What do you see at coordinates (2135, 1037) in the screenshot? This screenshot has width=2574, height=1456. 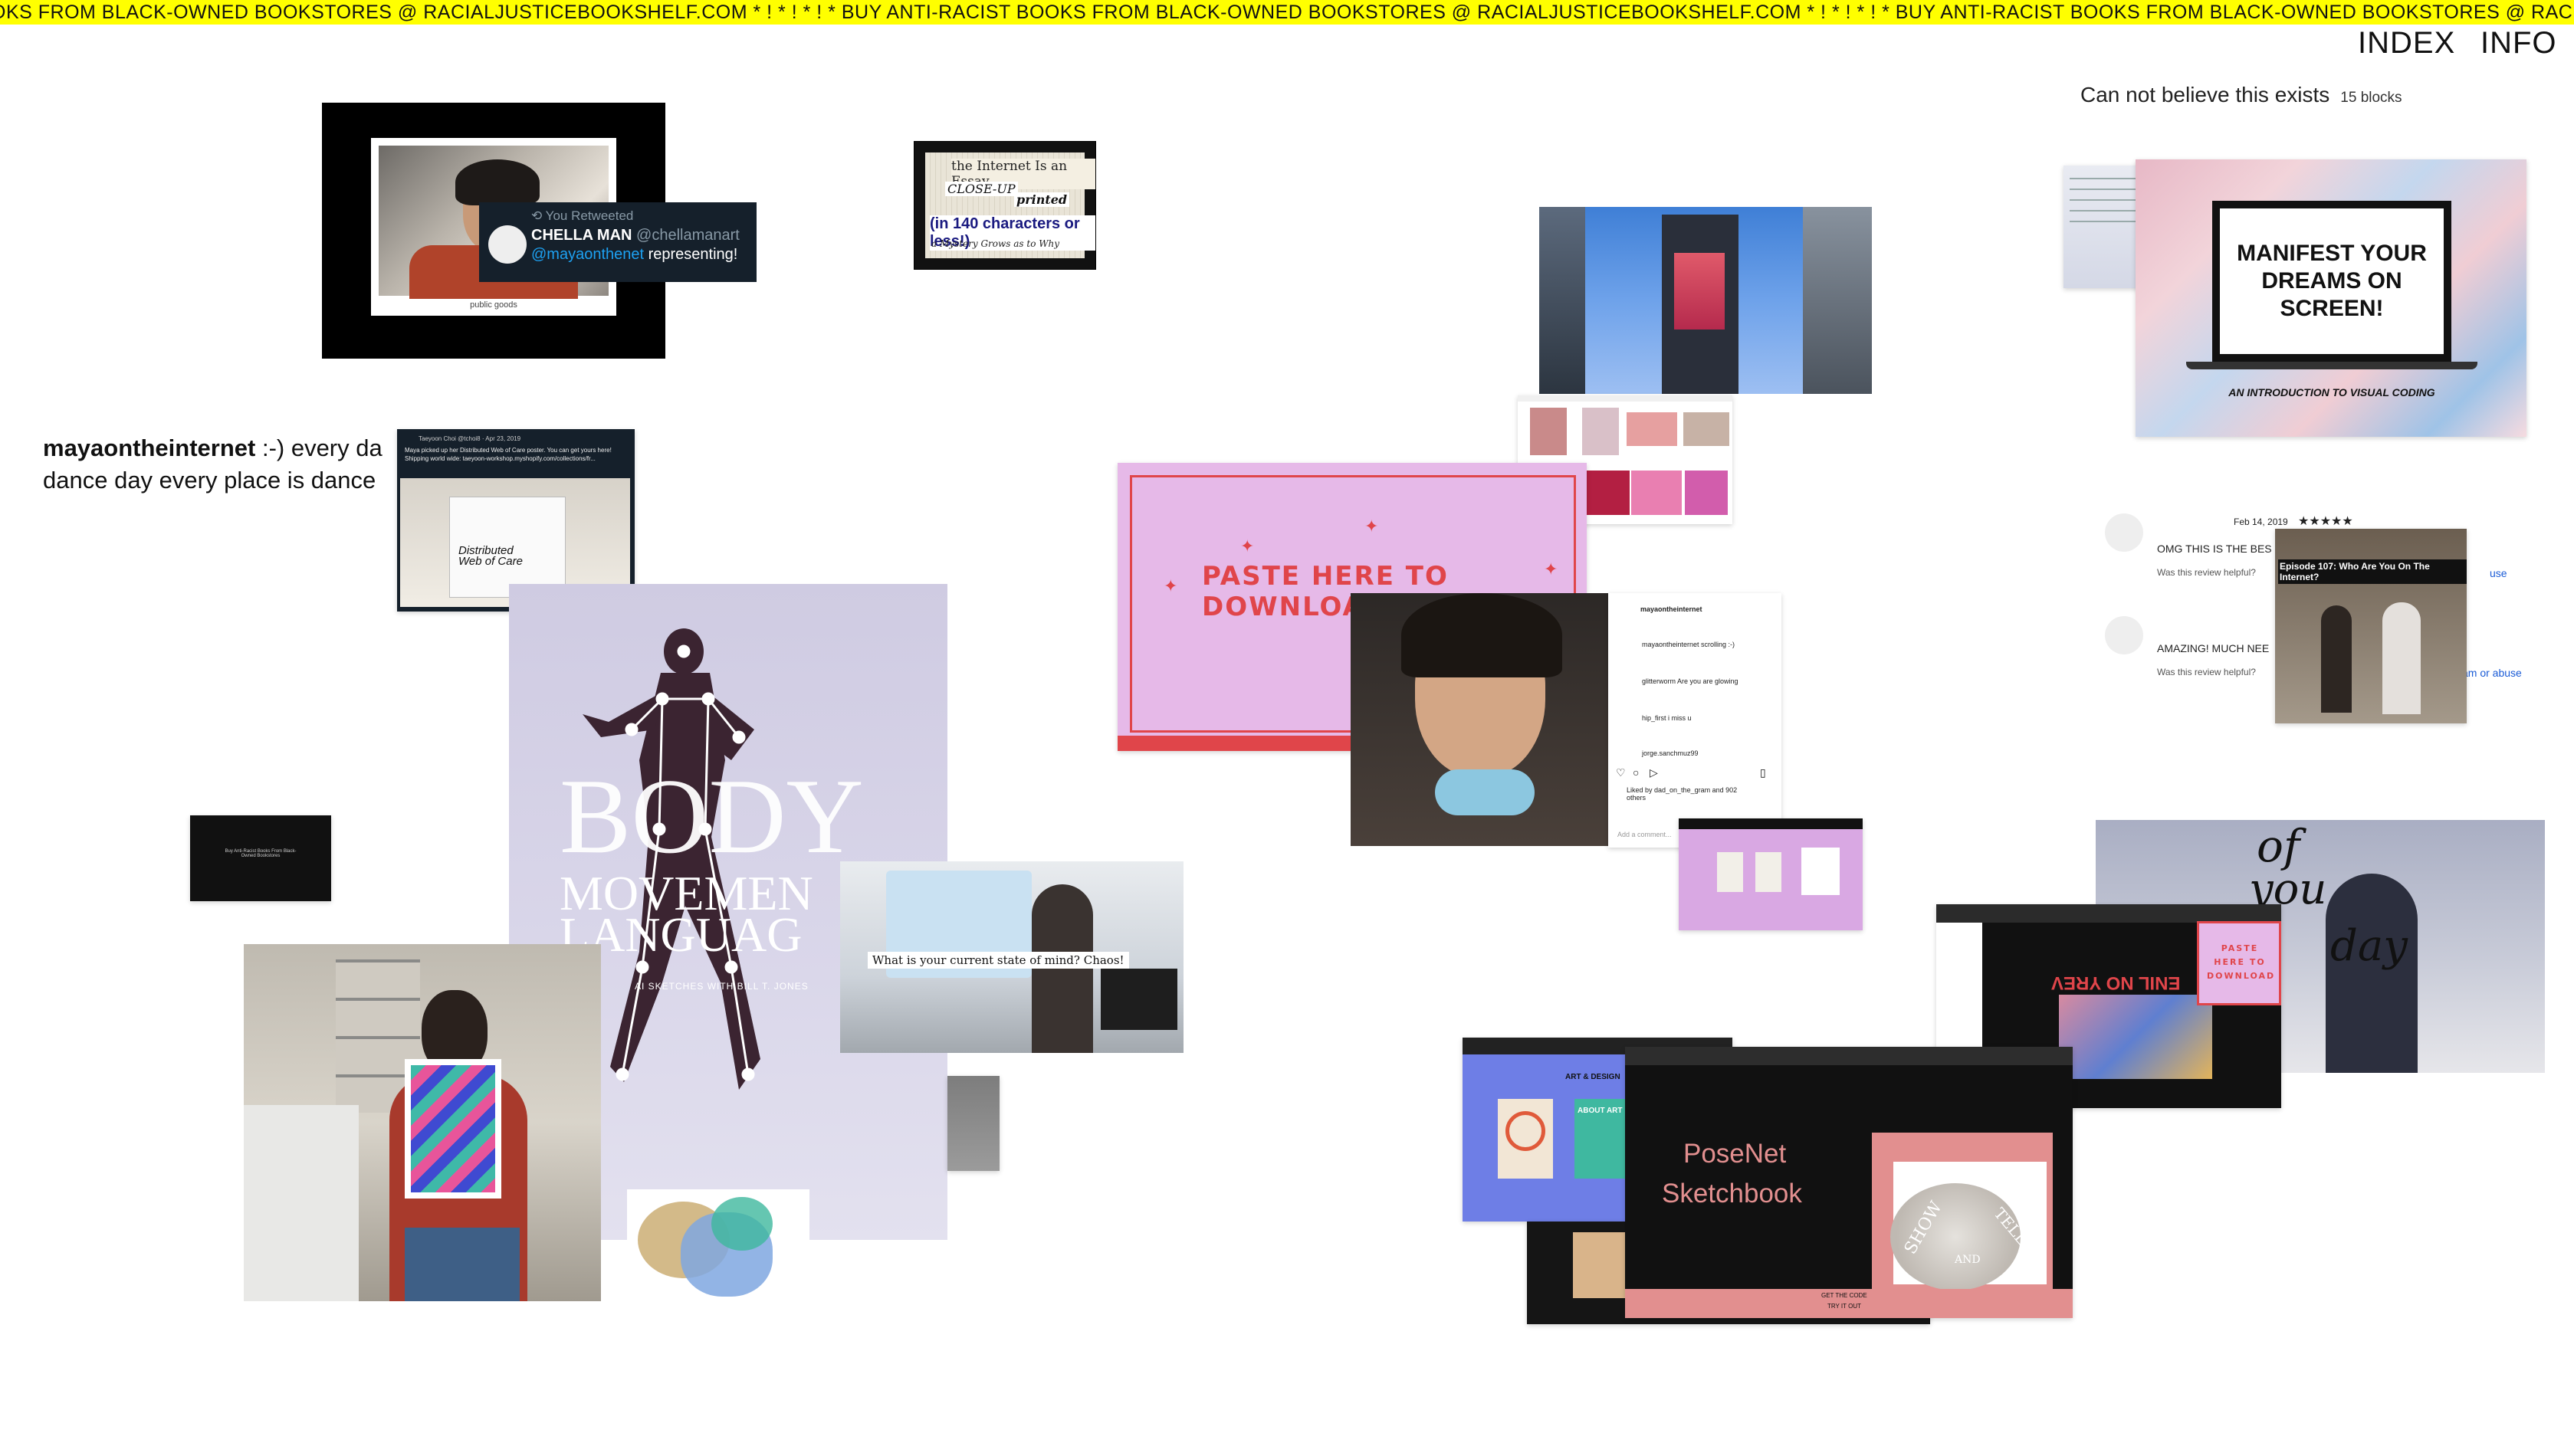 I see `online-collage` at bounding box center [2135, 1037].